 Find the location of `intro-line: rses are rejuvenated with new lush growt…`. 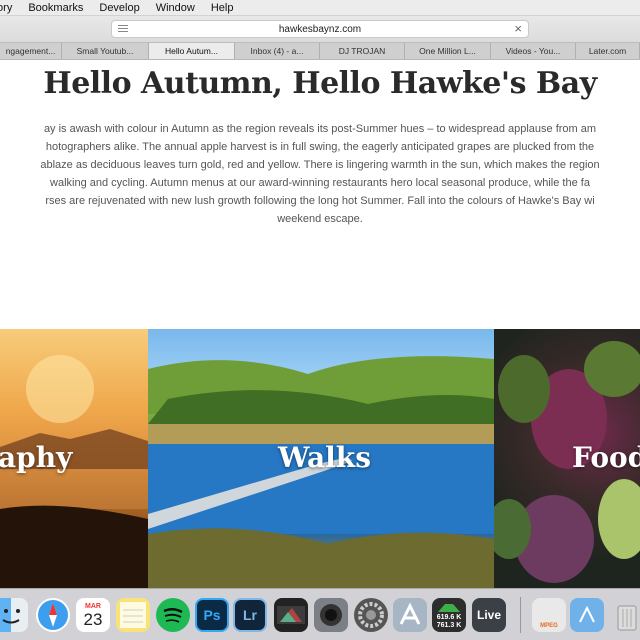

intro-line: rses are rejuvenated with new lush growt… is located at coordinates (320, 201).